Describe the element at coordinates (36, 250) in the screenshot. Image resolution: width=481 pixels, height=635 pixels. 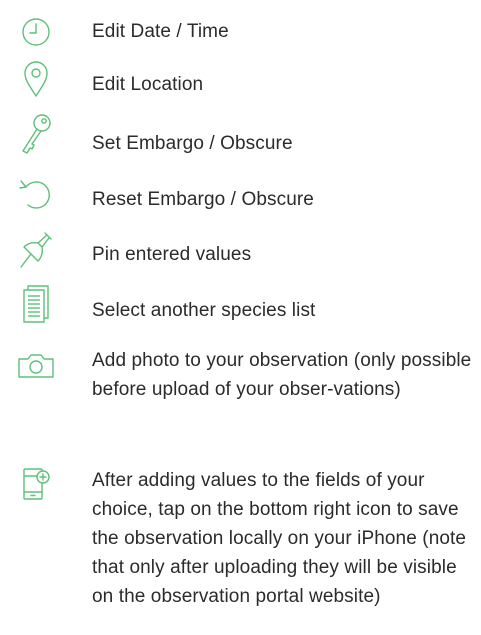
I see `pushpin-icon` at that location.